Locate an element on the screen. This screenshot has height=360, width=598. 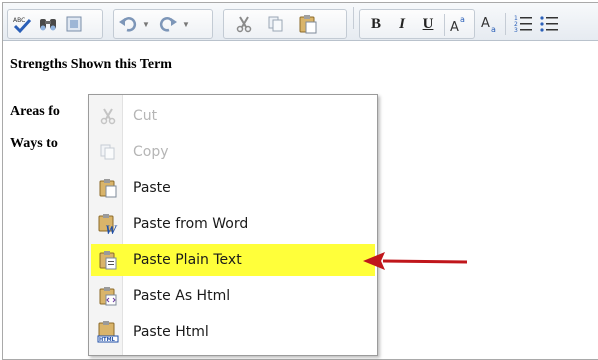
binoculars-icon is located at coordinates (48, 25).